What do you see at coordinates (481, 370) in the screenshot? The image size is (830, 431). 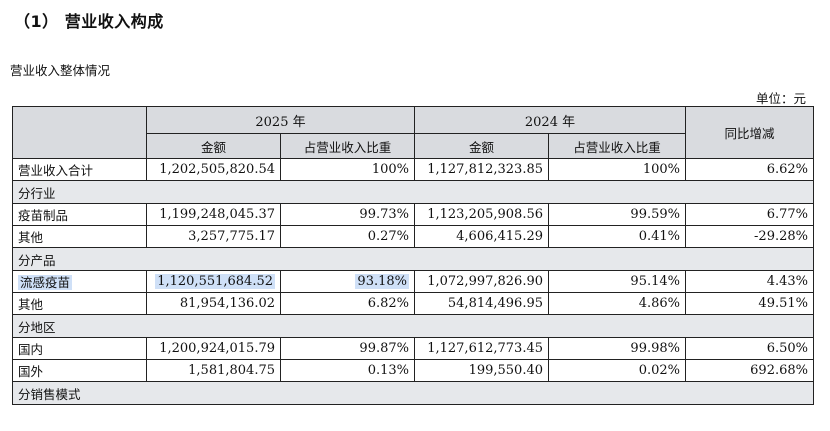 I see `amount-2024: 199,550.40` at bounding box center [481, 370].